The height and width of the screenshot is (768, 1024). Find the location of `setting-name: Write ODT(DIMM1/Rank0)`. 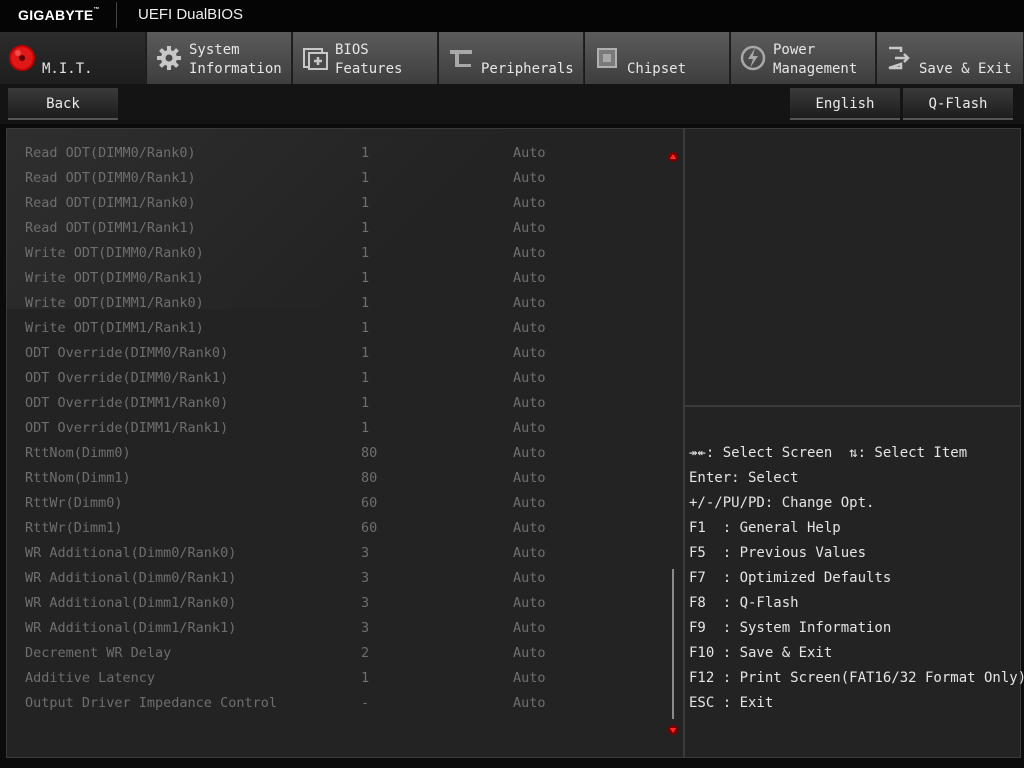

setting-name: Write ODT(DIMM1/Rank0) is located at coordinates (114, 303).